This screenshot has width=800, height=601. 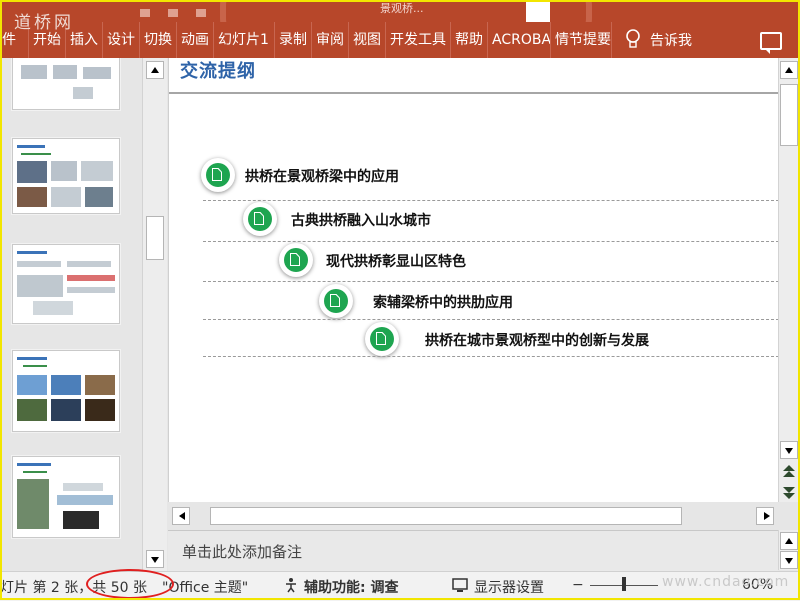 I want to click on outline-item: 索辅梁桥中的拱肋应用, so click(x=539, y=304).